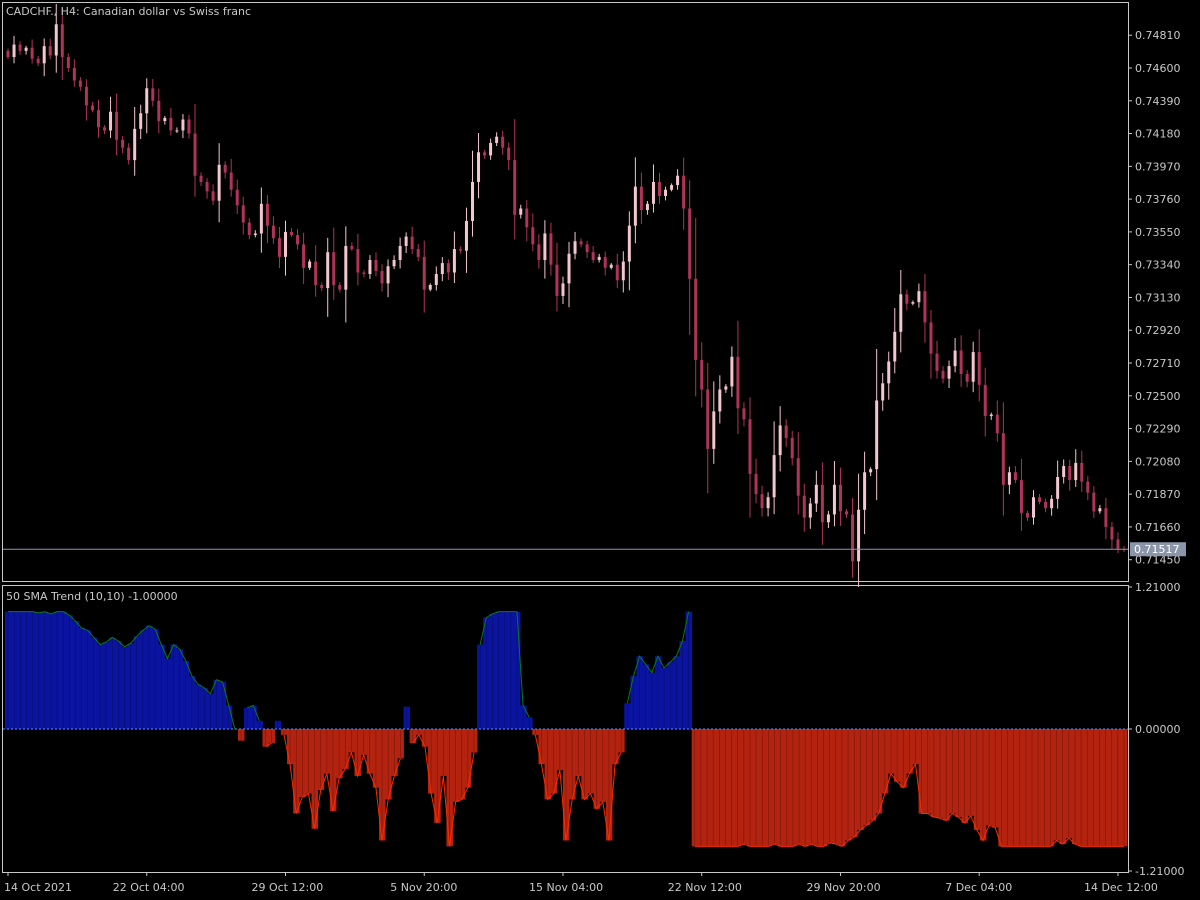 Image resolution: width=1200 pixels, height=900 pixels. What do you see at coordinates (1158, 166) in the screenshot?
I see `price-tick-label: 0.73970` at bounding box center [1158, 166].